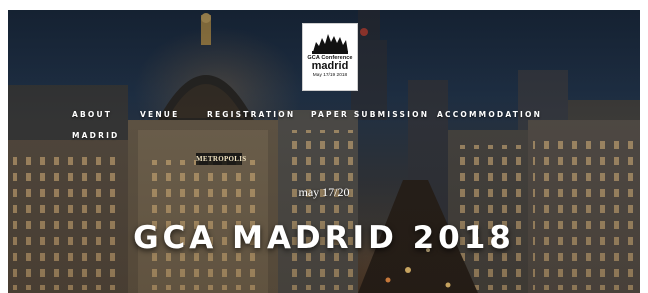 Image resolution: width=648 pixels, height=293 pixels. I want to click on nav-accommodation: ACCOMMODATION, so click(489, 114).